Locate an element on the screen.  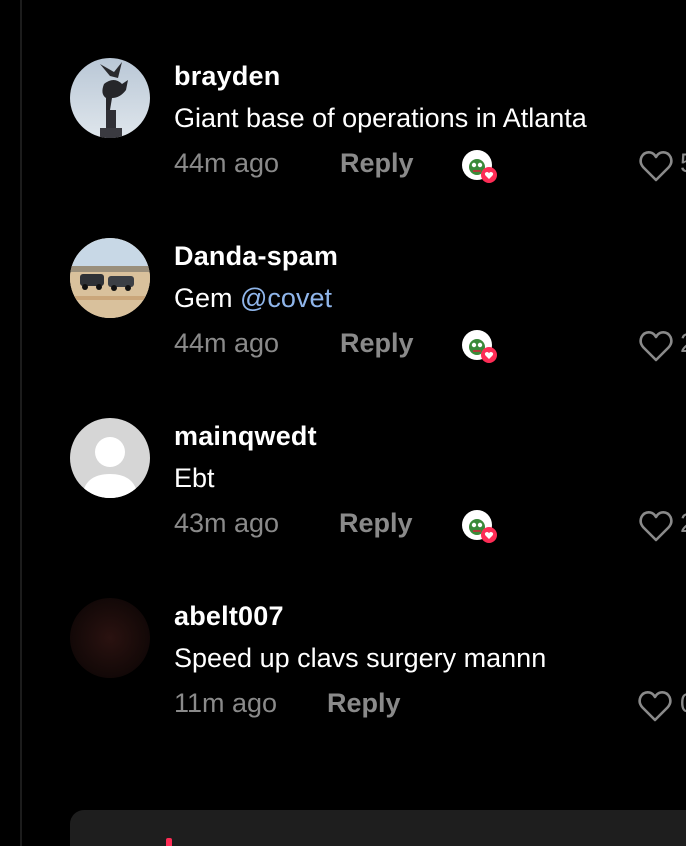
comment-text: Gem @covet is located at coordinates (253, 298).